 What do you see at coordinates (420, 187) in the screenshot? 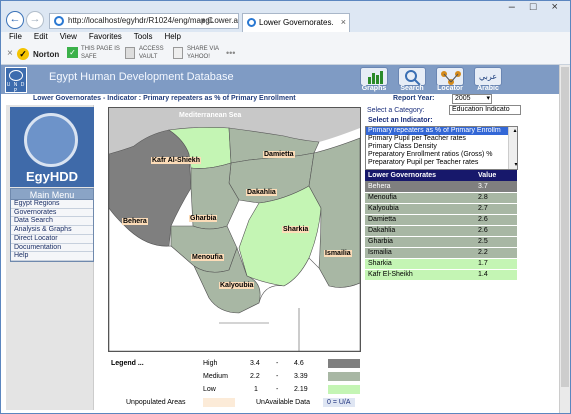
I see `governorate-name: Behera` at bounding box center [420, 187].